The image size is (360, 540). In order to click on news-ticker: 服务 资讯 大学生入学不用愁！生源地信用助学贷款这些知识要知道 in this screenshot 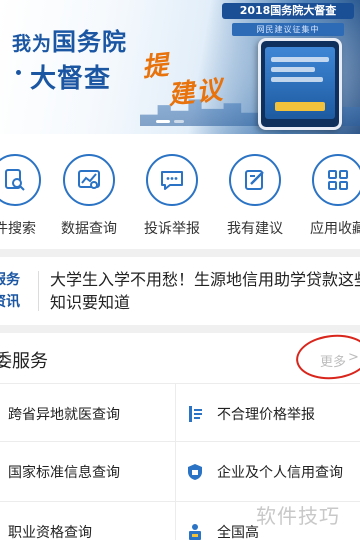, I will do `click(180, 291)`.